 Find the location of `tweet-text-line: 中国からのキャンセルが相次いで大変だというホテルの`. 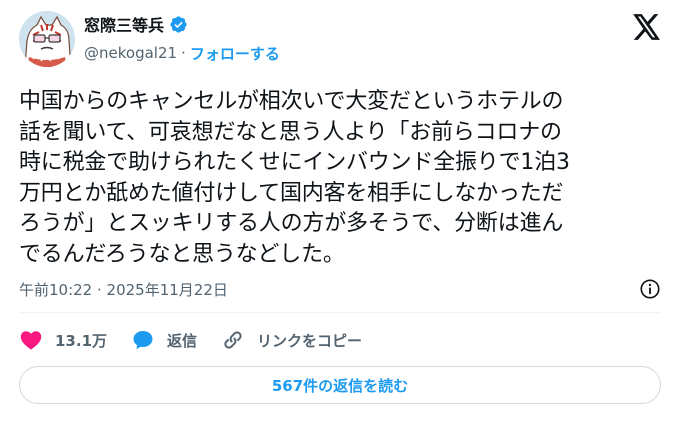

tweet-text-line: 中国からのキャンセルが相次いで大変だというホテルの is located at coordinates (291, 101).